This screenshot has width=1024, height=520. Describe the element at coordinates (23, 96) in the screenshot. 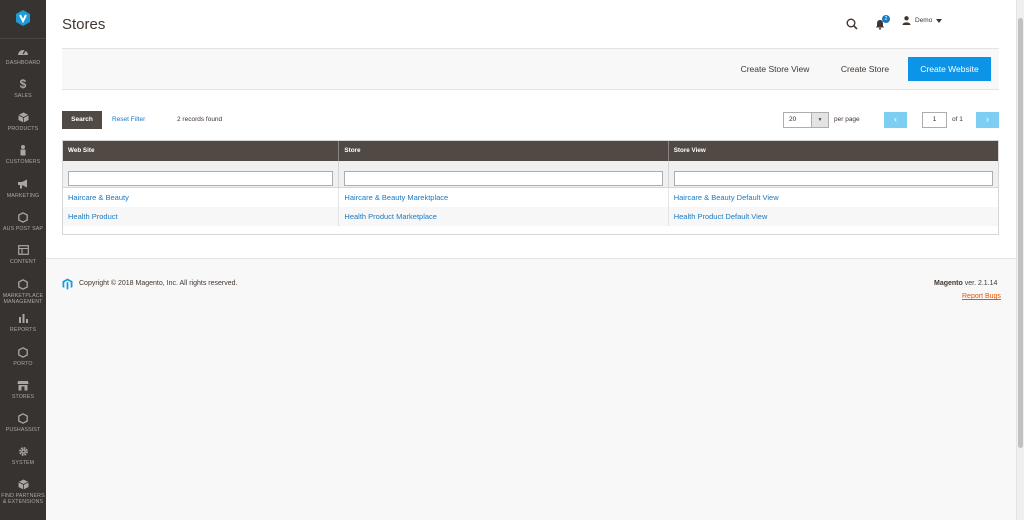

I see `sidebar-item-label: SALES` at that location.